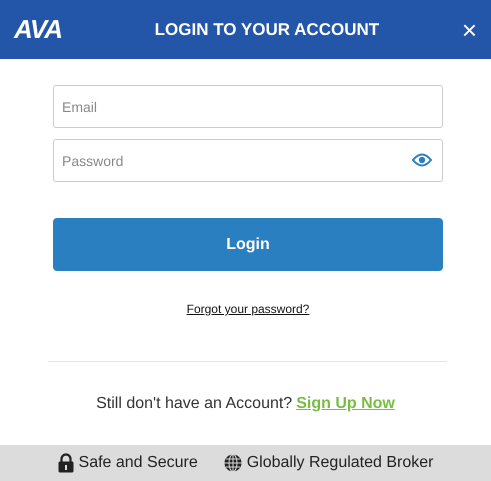 This screenshot has height=481, width=491. Describe the element at coordinates (66, 463) in the screenshot. I see `lock-icon` at that location.